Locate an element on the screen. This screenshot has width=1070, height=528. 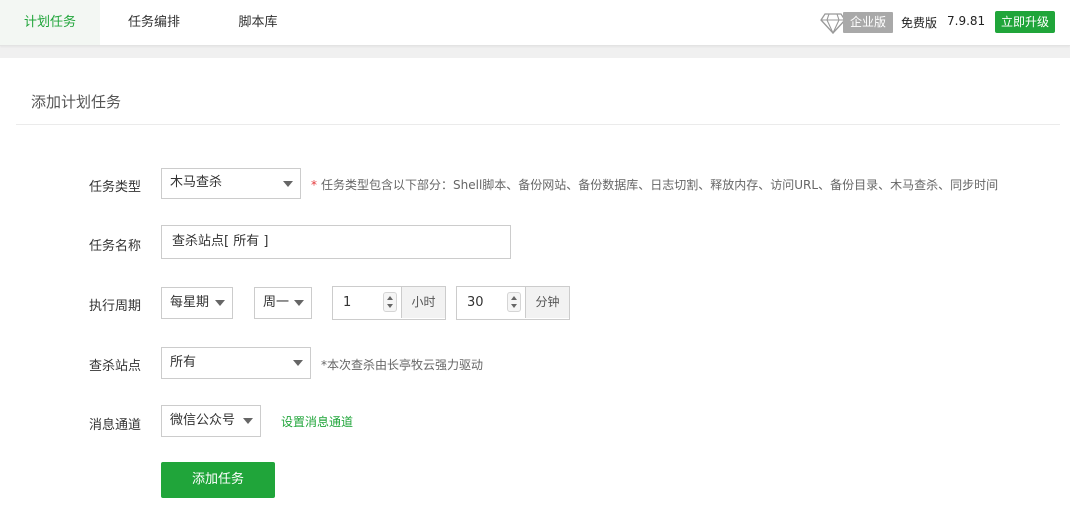
minute-unit: 分钟 is located at coordinates (547, 302).